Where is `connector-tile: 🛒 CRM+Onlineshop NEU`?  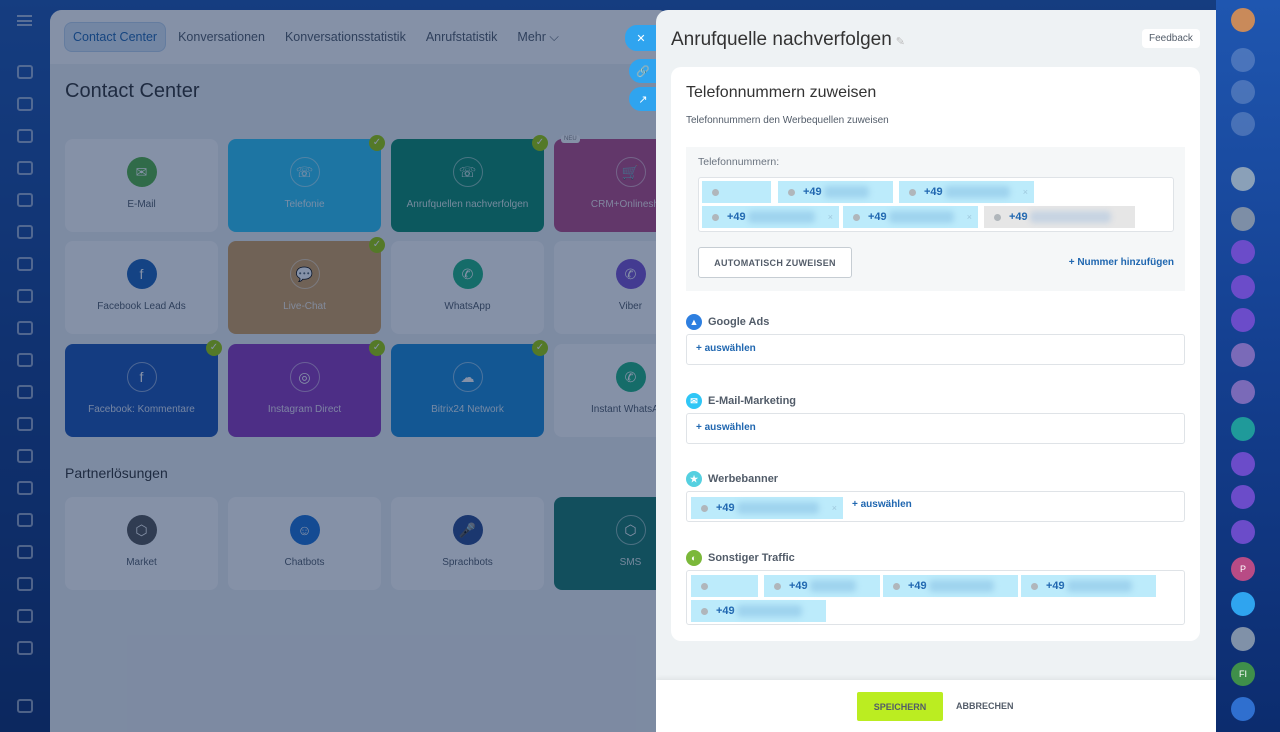 connector-tile: 🛒 CRM+Onlineshop NEU is located at coordinates (612, 183).